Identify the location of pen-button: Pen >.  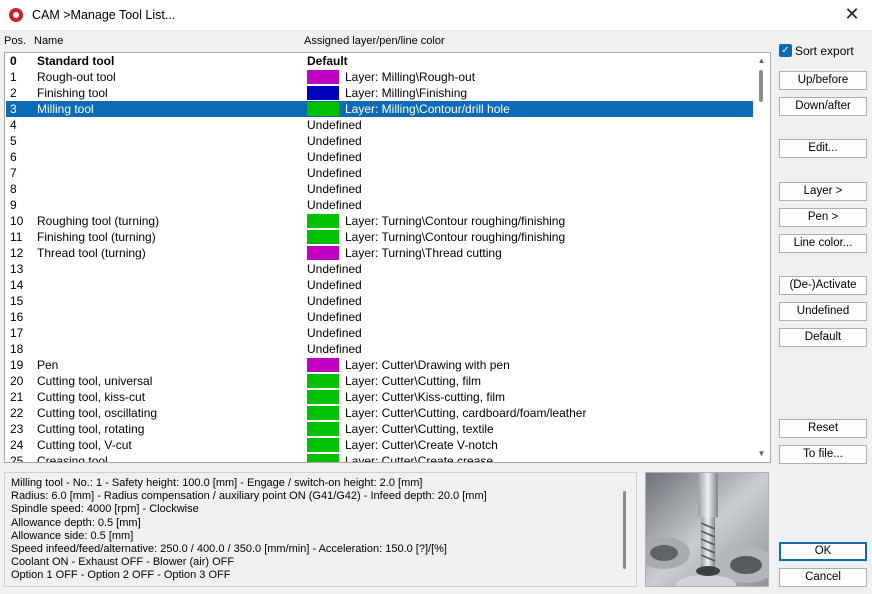
(823, 217).